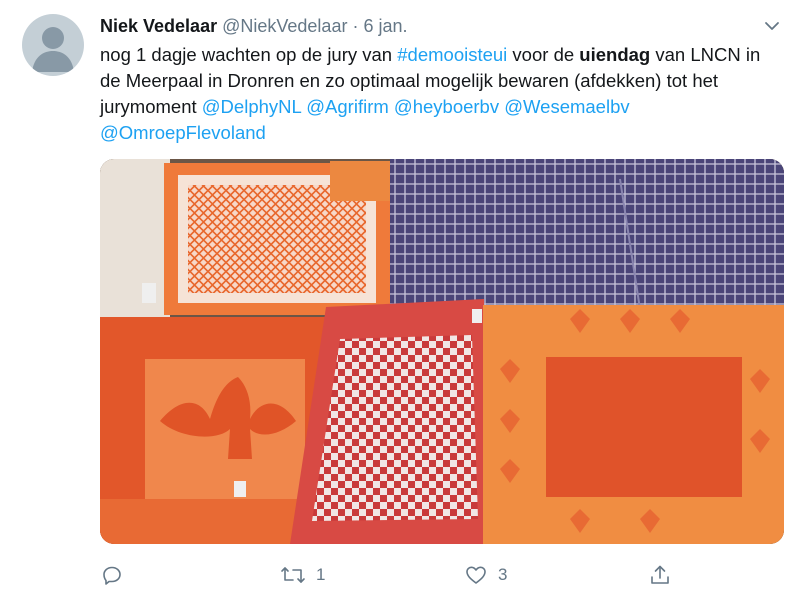  Describe the element at coordinates (158, 26) in the screenshot. I see `author-name: Niek Vedelaar` at that location.